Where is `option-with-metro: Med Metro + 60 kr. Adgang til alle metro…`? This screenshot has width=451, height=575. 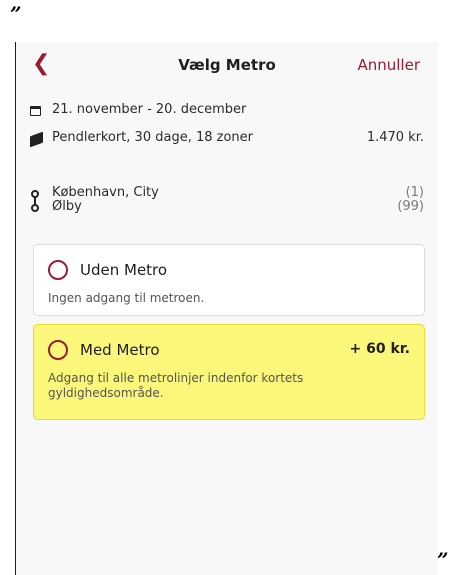
option-with-metro: Med Metro + 60 kr. Adgang til alle metro… is located at coordinates (229, 372).